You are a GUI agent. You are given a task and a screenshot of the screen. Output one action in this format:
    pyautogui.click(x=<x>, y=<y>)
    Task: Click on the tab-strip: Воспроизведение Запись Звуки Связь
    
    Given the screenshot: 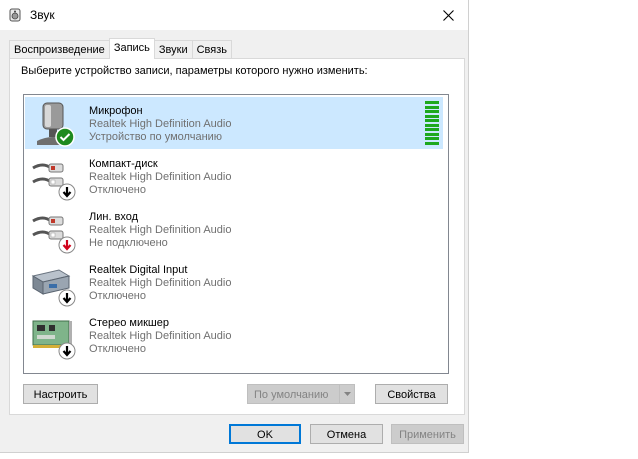 What is the action you would take?
    pyautogui.click(x=121, y=48)
    